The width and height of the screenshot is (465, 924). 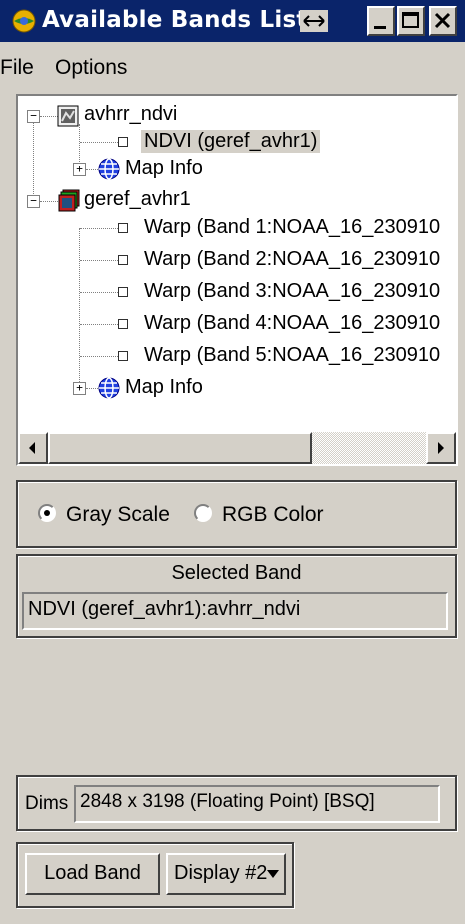 I want to click on chevron-down-icon, so click(x=273, y=874).